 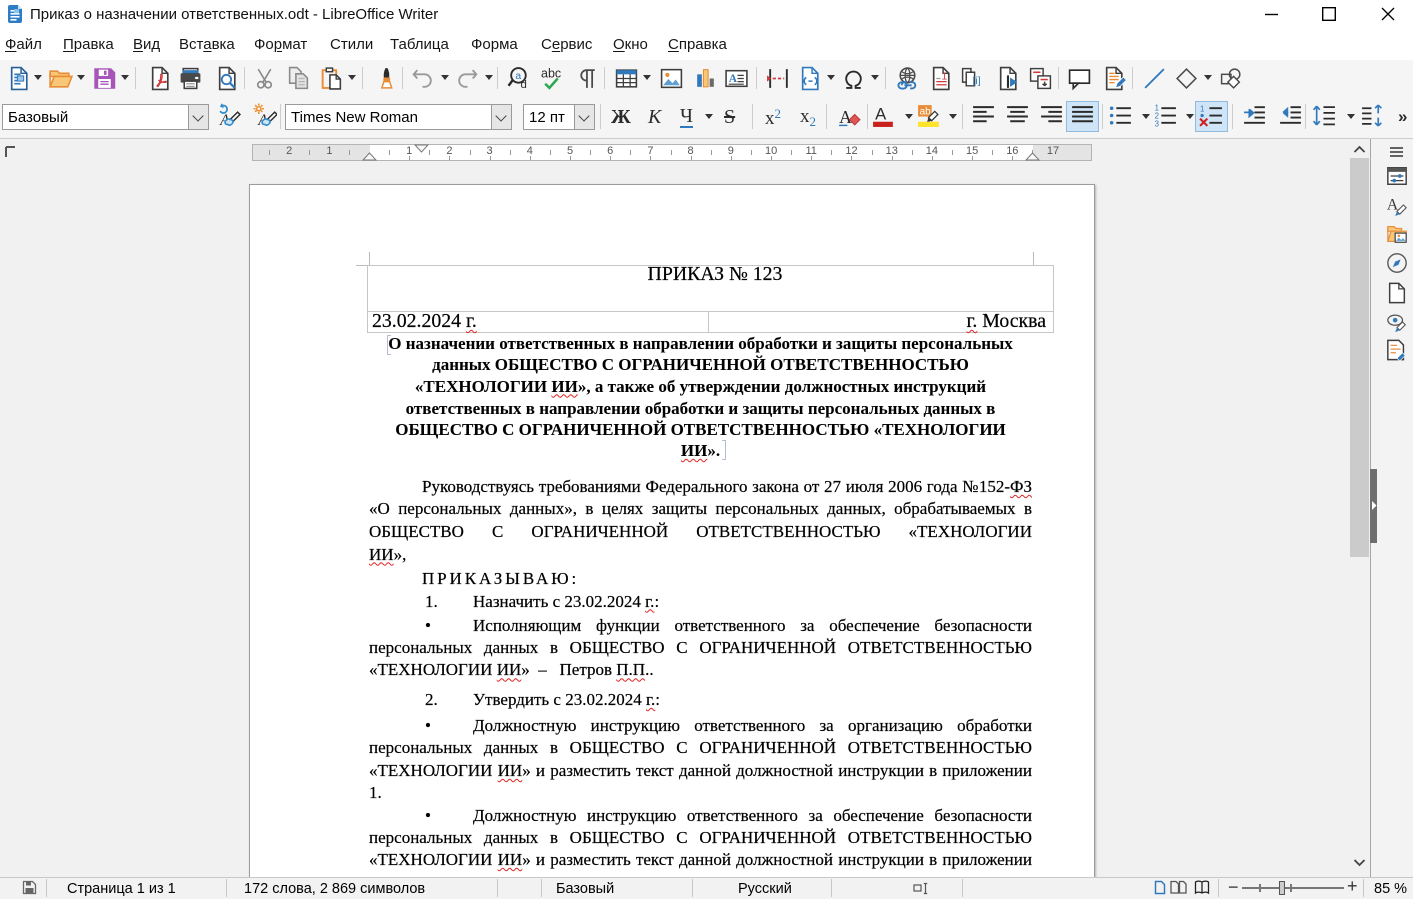 I want to click on svg-text: d, so click(x=524, y=85).